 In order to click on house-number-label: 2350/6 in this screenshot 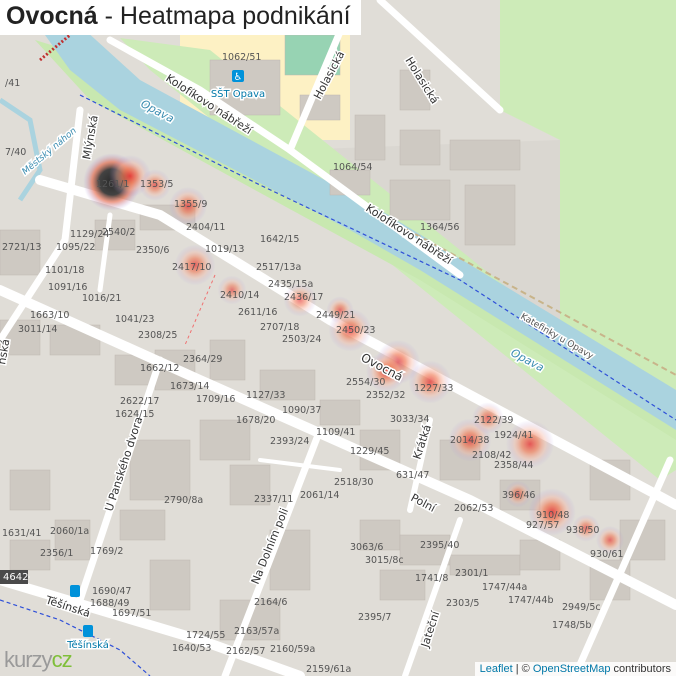, I will do `click(152, 250)`.